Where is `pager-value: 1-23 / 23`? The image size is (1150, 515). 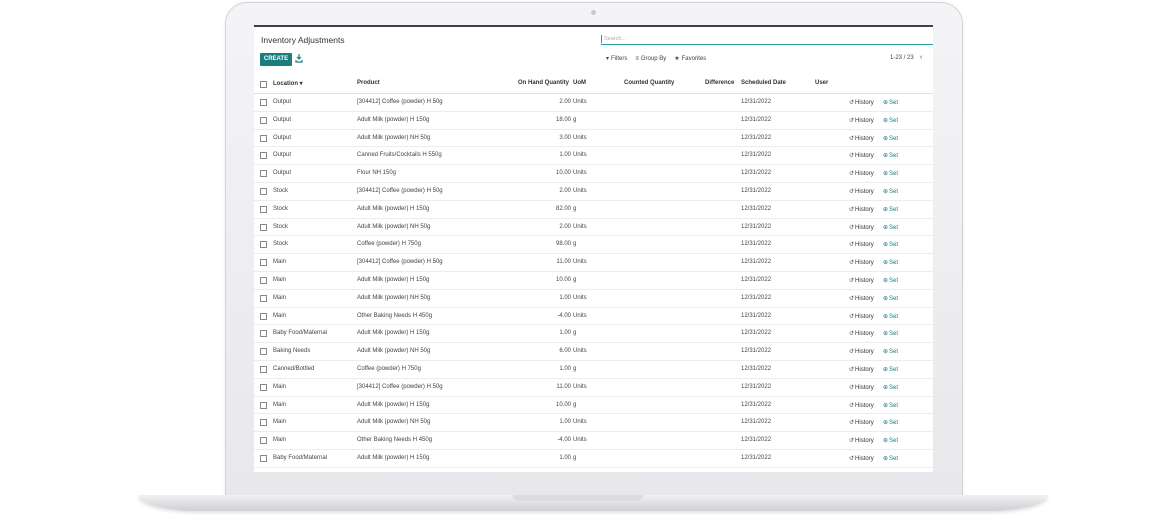 pager-value: 1-23 / 23 is located at coordinates (902, 58).